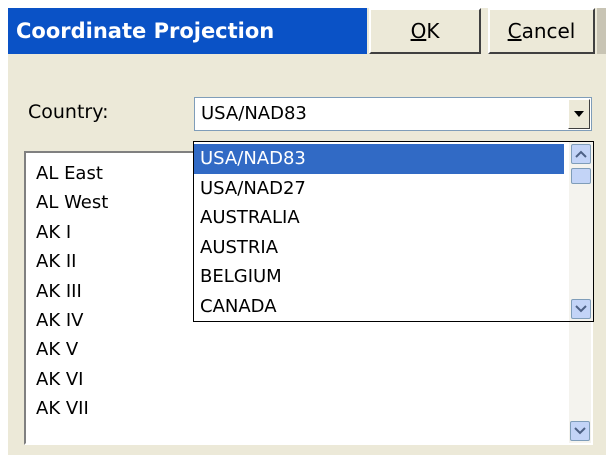 The image size is (610, 459). What do you see at coordinates (379, 277) in the screenshot?
I see `country-option: BELGIUM` at bounding box center [379, 277].